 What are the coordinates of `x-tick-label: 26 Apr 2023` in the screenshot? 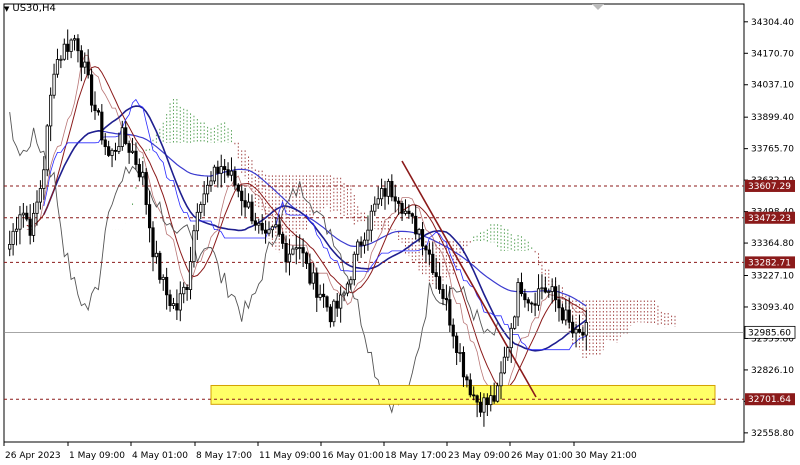 It's located at (33, 456).